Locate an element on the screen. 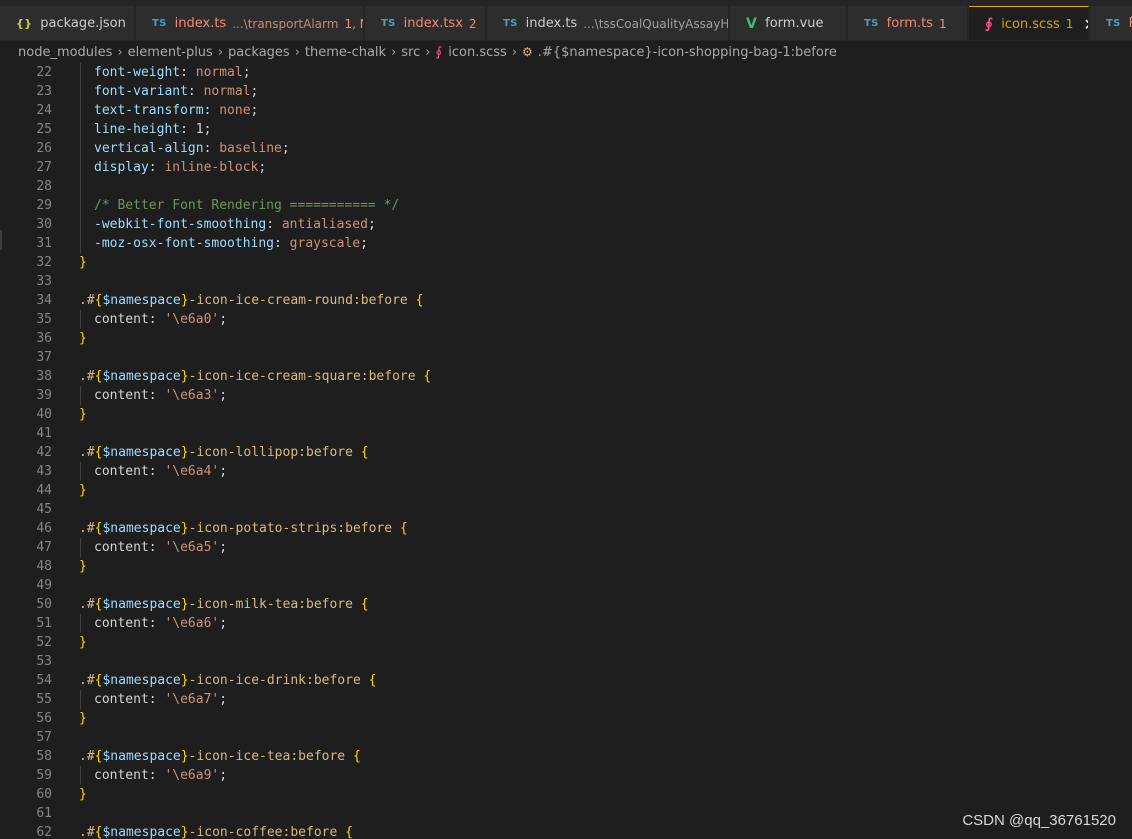 The height and width of the screenshot is (839, 1132). tab-form-ts: TS form.ts 1 is located at coordinates (908, 23).